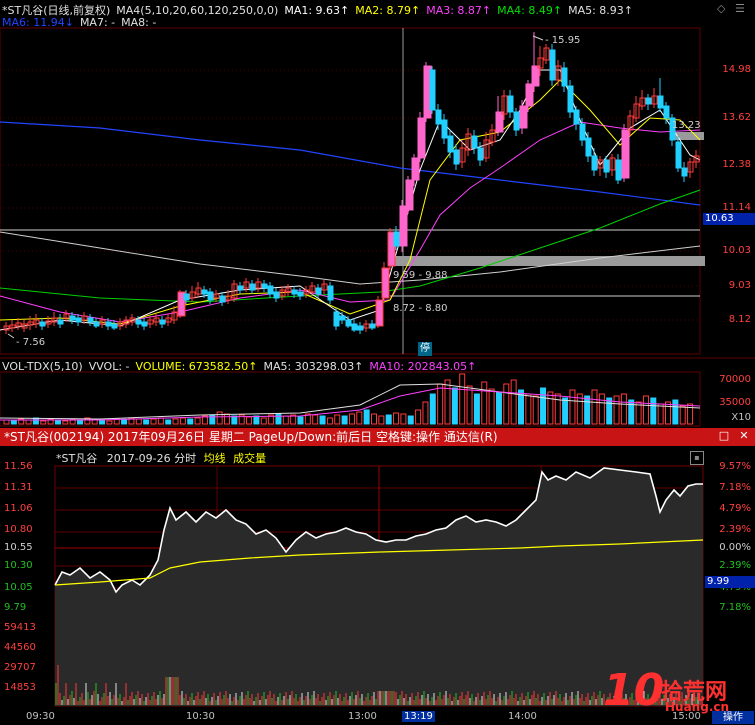  What do you see at coordinates (40, 716) in the screenshot?
I see `time-label: 09:30` at bounding box center [40, 716].